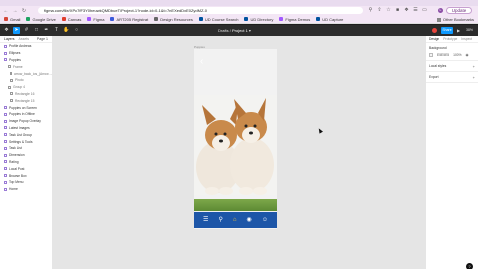 The image size is (478, 269). Describe the element at coordinates (460, 30) in the screenshot. I see `present-play-icon: ▶` at that location.